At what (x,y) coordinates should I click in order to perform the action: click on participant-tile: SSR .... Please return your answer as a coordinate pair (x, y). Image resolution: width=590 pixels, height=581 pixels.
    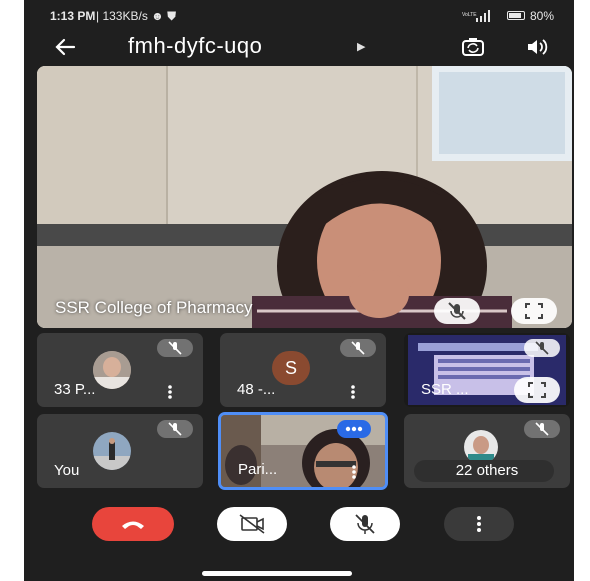
    Looking at the image, I should click on (487, 370).